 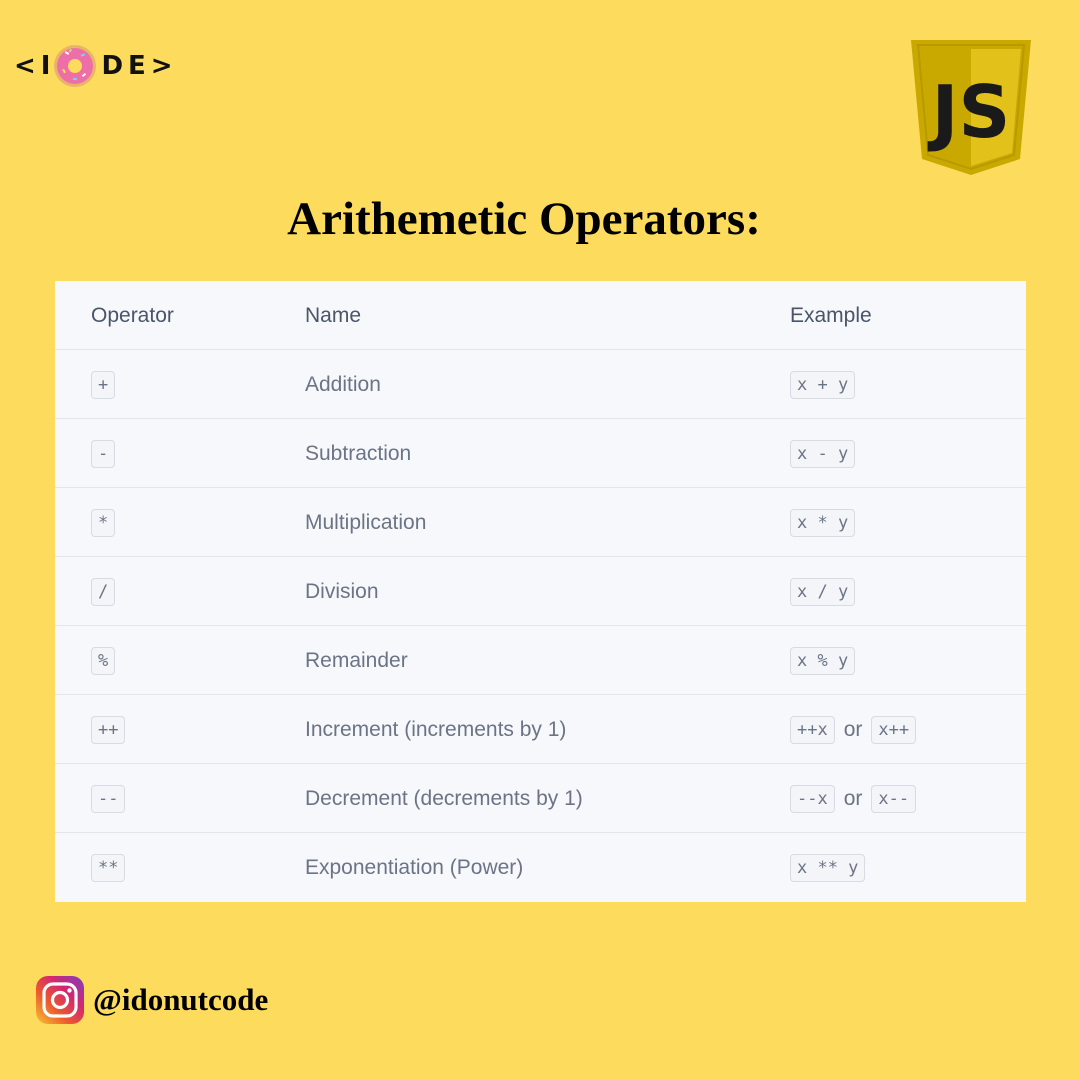 What do you see at coordinates (60, 1000) in the screenshot?
I see `instagram-icon` at bounding box center [60, 1000].